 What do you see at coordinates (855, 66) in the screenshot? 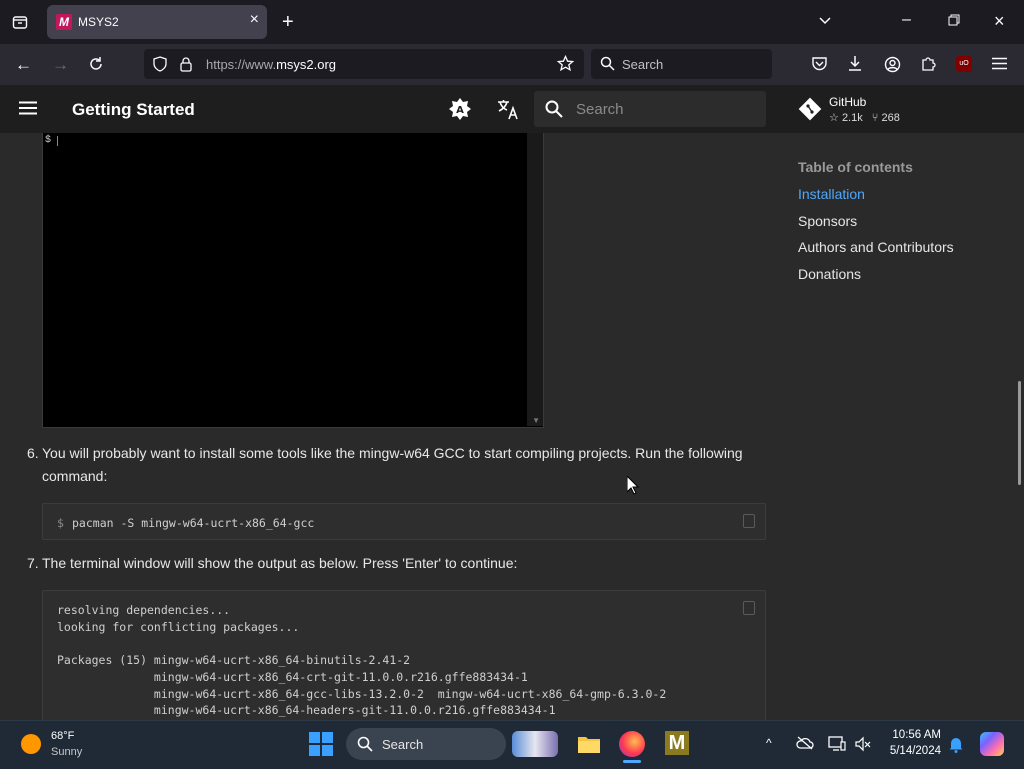
I see `downloads-icon` at bounding box center [855, 66].